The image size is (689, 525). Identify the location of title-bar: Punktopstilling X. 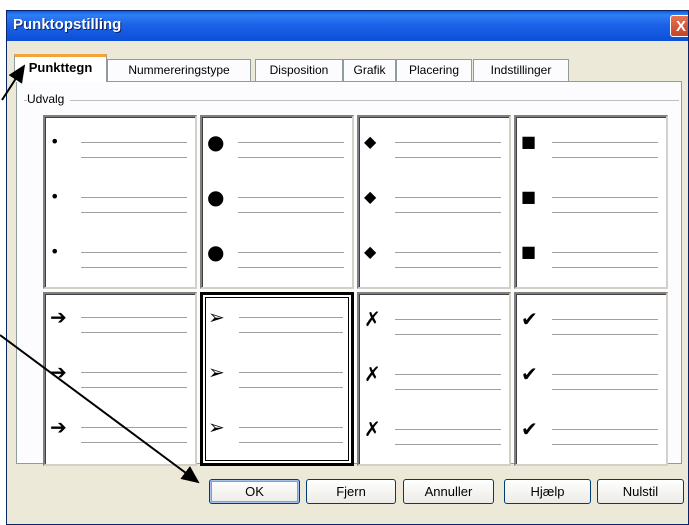
(347, 26).